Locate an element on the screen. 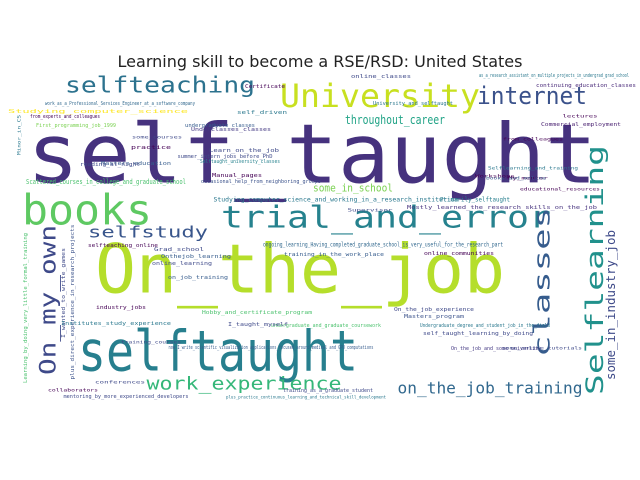 The image size is (640, 480). cloud-word: conferences is located at coordinates (120, 382).